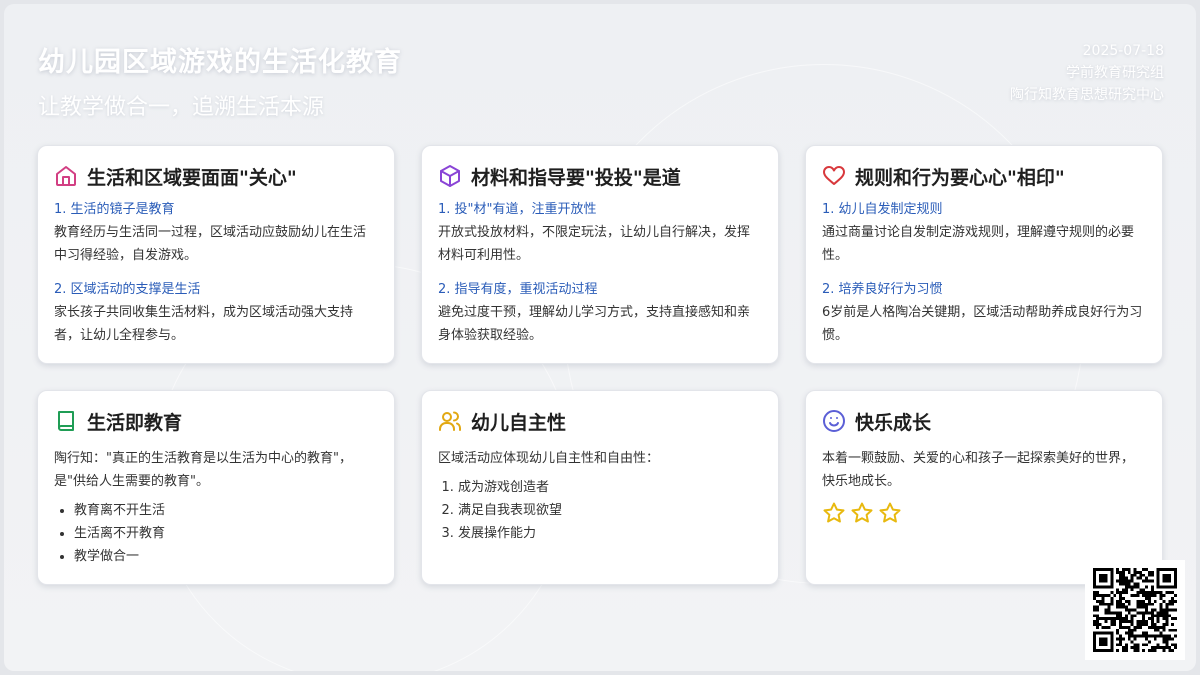 Image resolution: width=1200 pixels, height=675 pixels. I want to click on list-item: 发展操作能力, so click(610, 533).